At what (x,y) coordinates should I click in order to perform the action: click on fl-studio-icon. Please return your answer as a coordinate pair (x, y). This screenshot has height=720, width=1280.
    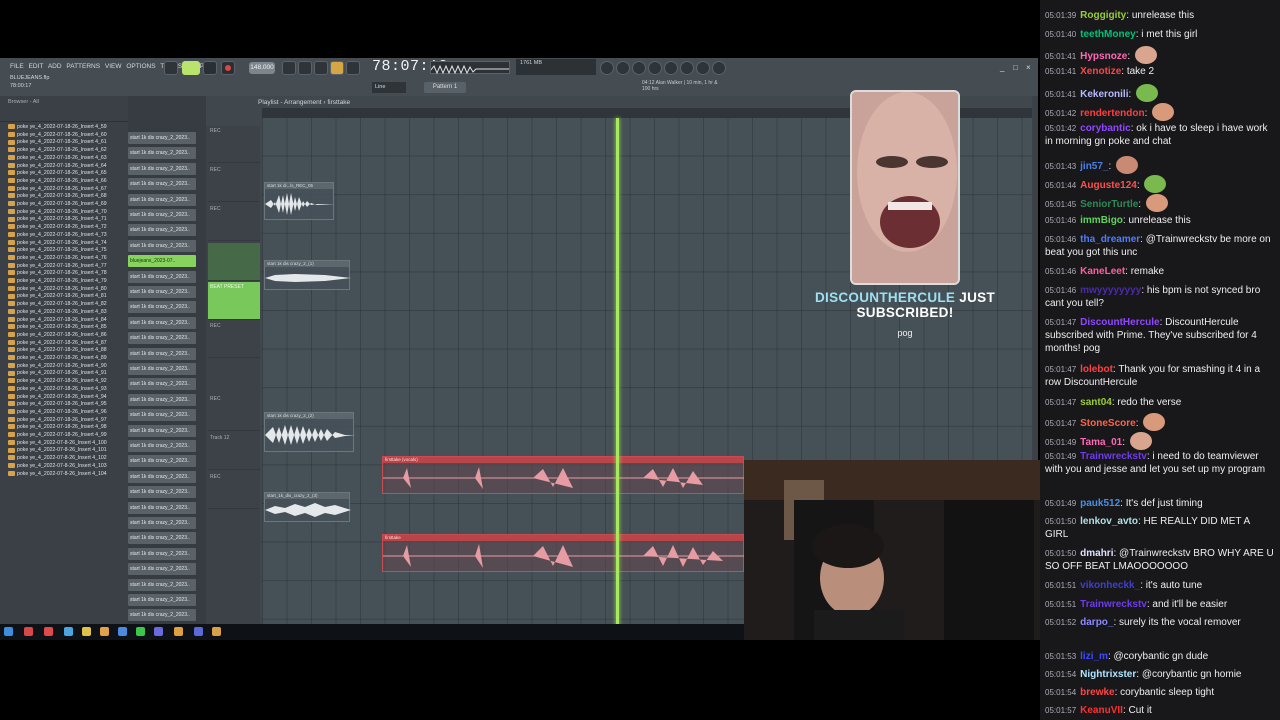
    Looking at the image, I should click on (178, 631).